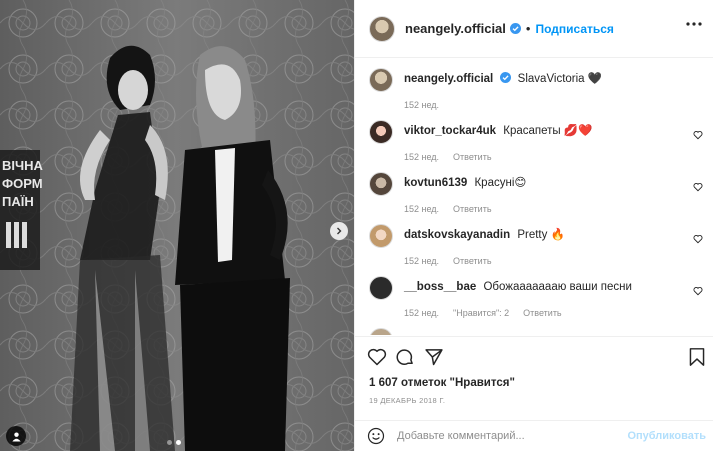 The image size is (713, 451). Describe the element at coordinates (534, 29) in the screenshot. I see `post-header: neangely.official • Подписаться` at that location.